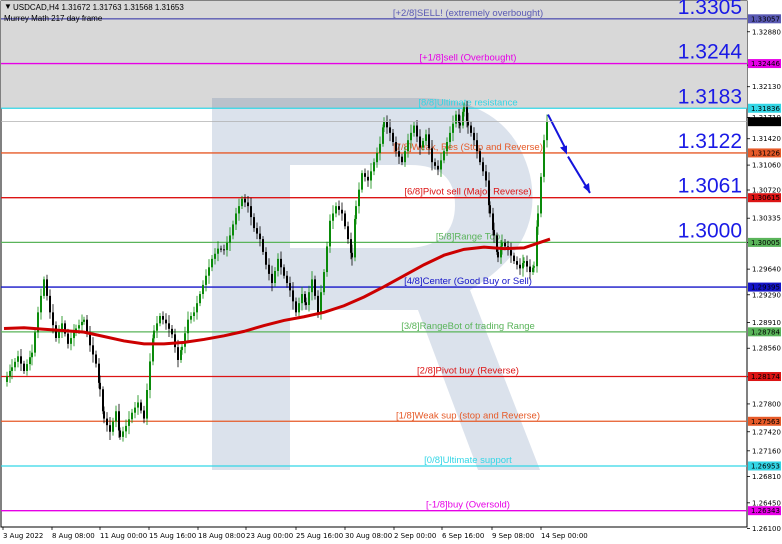 The height and width of the screenshot is (544, 782). I want to click on price-tag-text: 1.31226, so click(765, 153).